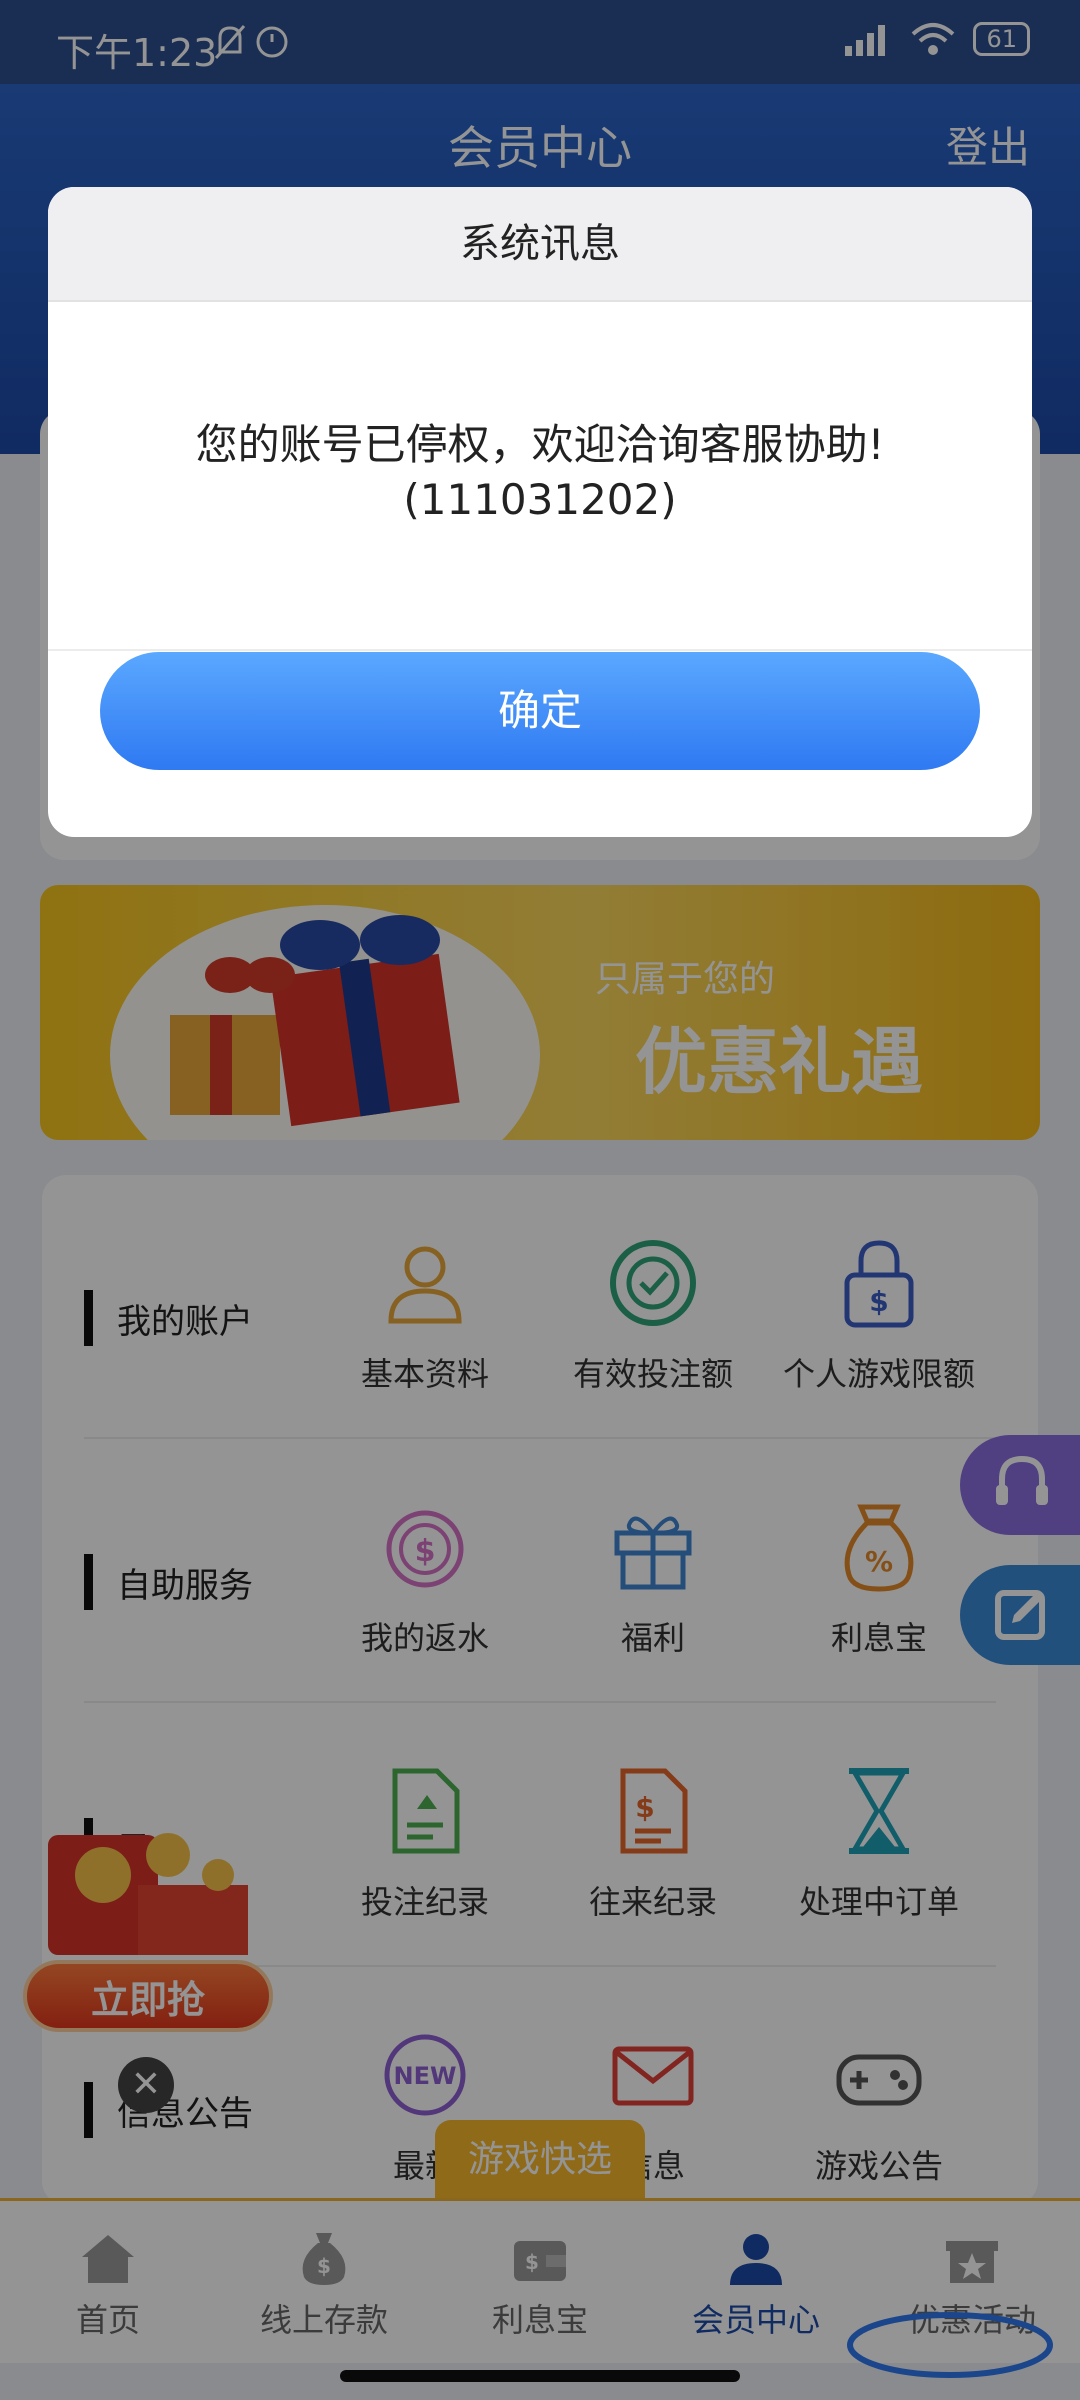 The width and height of the screenshot is (1080, 2400). What do you see at coordinates (540, 711) in the screenshot?
I see `confirm-button: 确定` at bounding box center [540, 711].